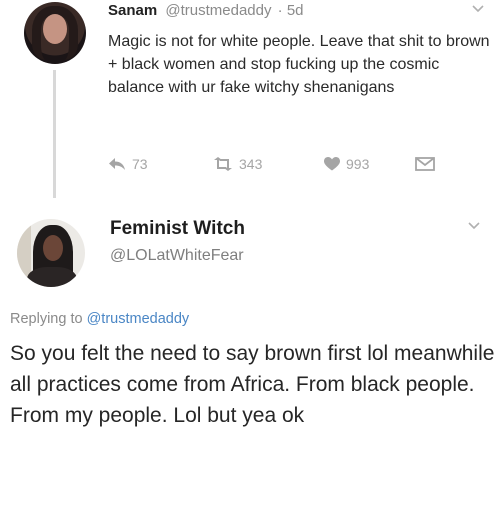 The image size is (500, 509). What do you see at coordinates (251, 164) in the screenshot?
I see `retweet-count: 343` at bounding box center [251, 164].